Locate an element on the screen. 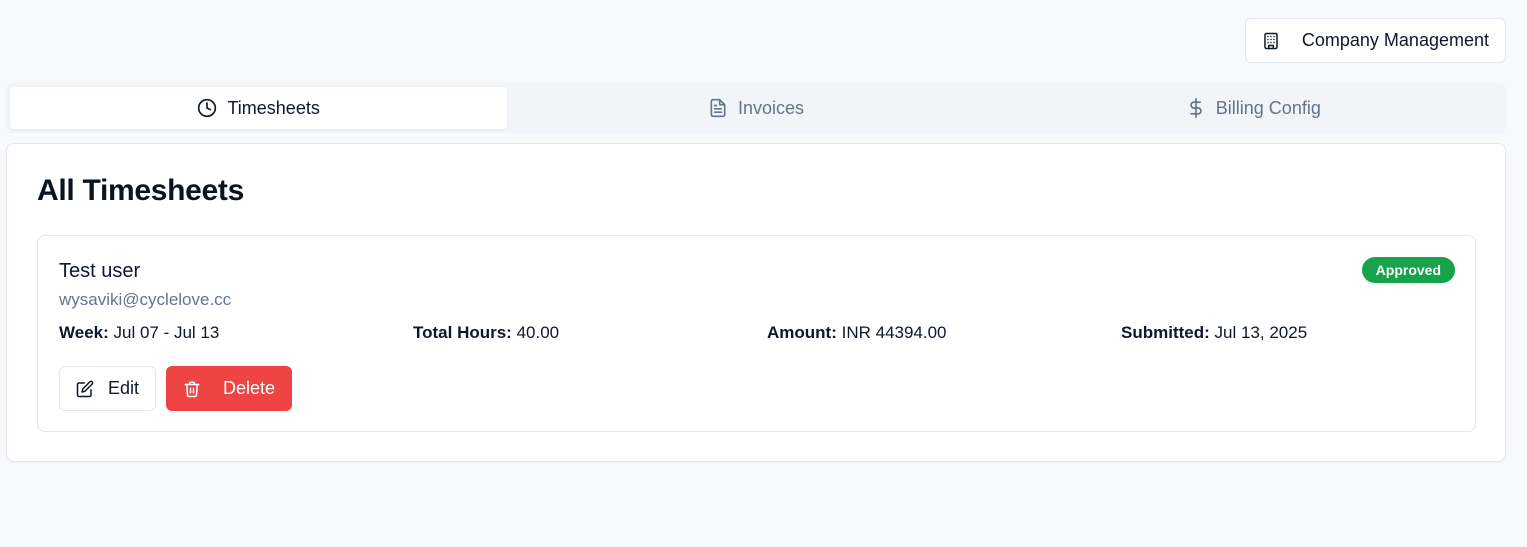  tab-timesheets: Timesheets is located at coordinates (259, 108).